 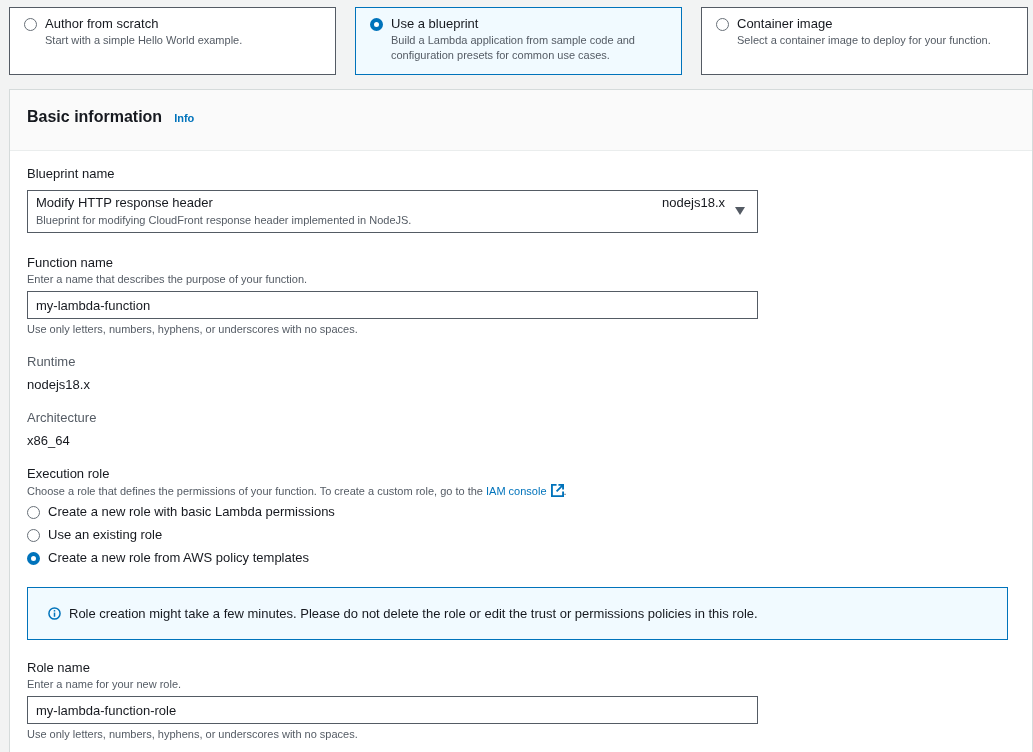 I want to click on dropdown-description: Blueprint for modifying CloudFront response header implemented in NodeJS., so click(x=224, y=220).